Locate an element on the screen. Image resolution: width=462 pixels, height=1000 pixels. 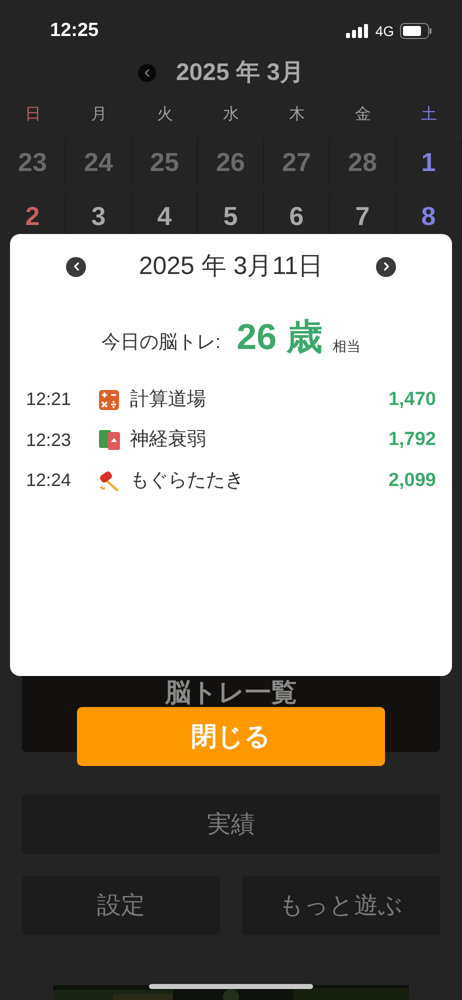
weekday-label: 金 is located at coordinates (363, 115).